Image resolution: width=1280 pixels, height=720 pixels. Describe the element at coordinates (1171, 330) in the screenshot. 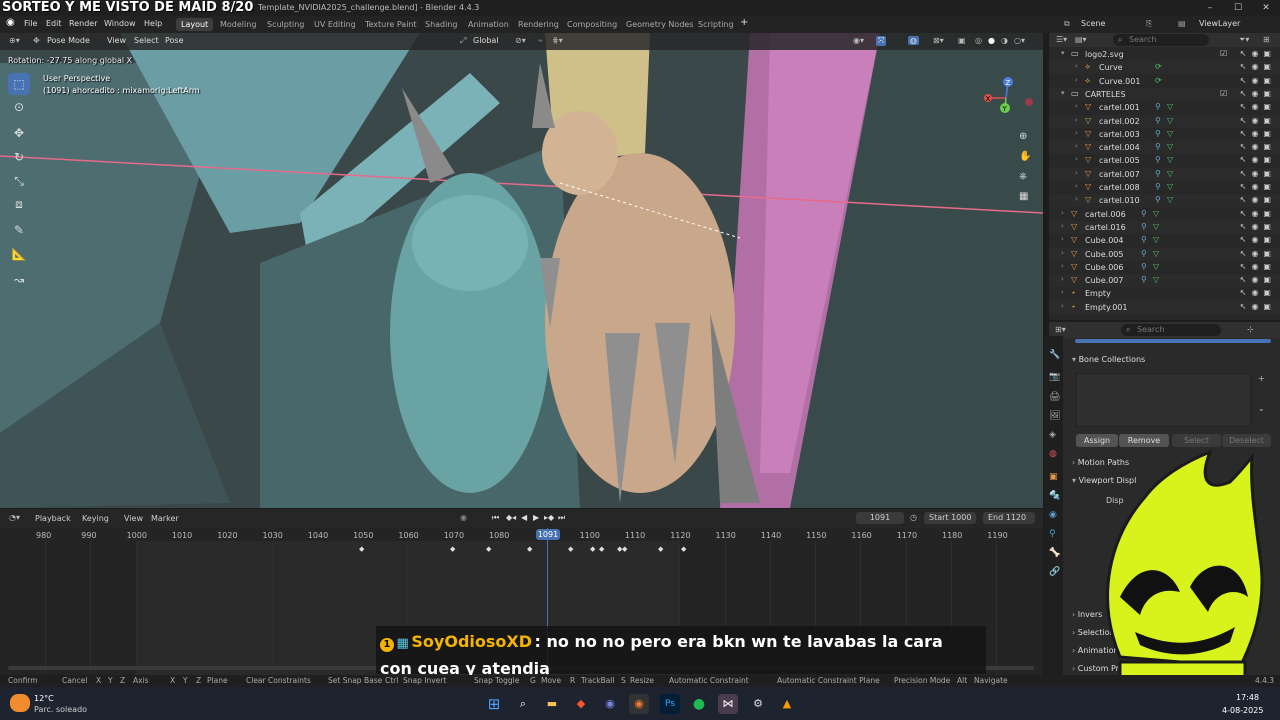

I see `properties-search-input: Search` at that location.